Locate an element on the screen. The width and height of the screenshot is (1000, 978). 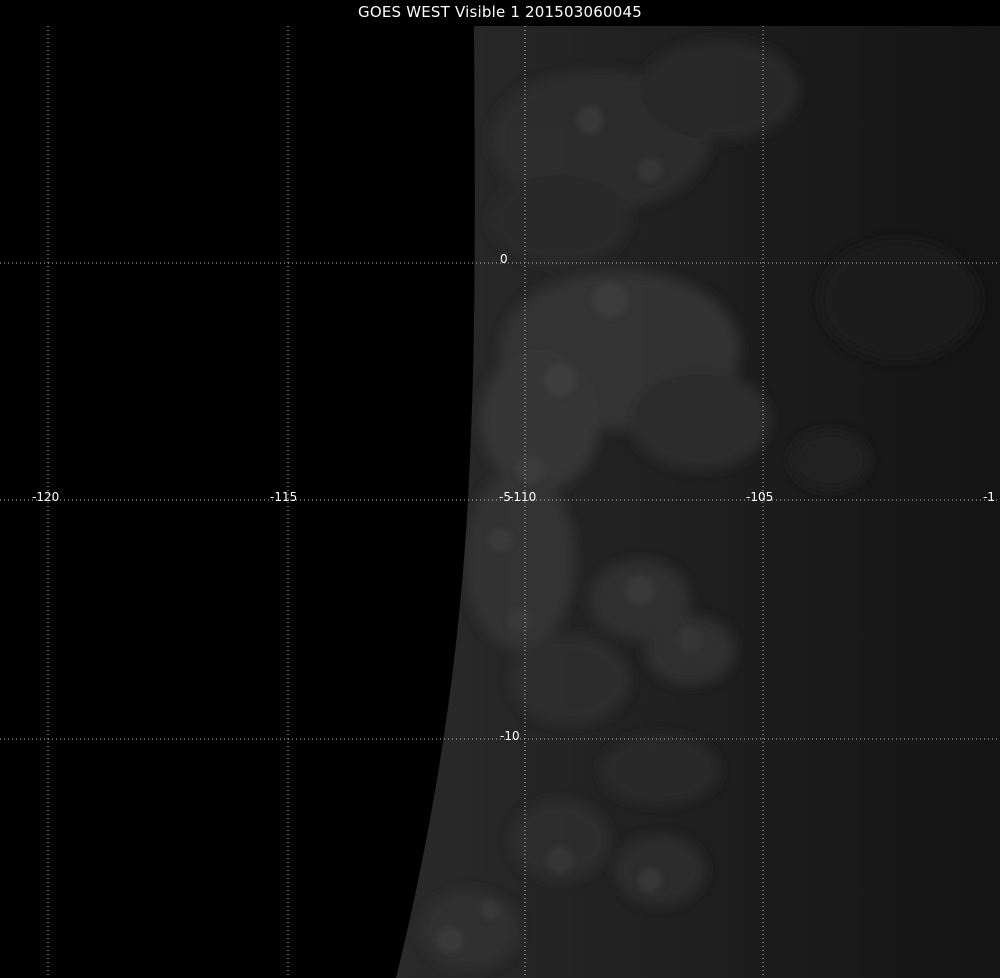
title-bar: GOES WEST Visible 1 201503060045 is located at coordinates (500, 13).